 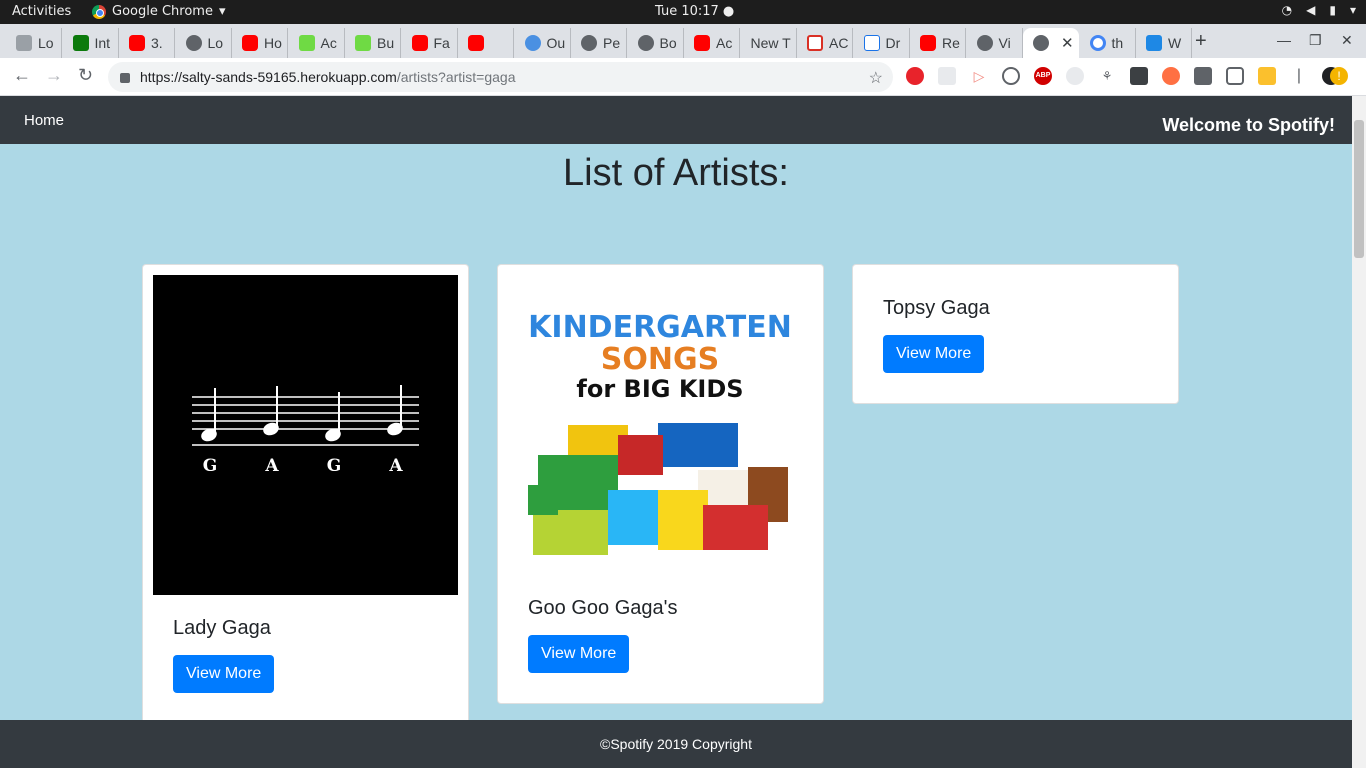 I want to click on browser-tab: ✕, so click(x=1051, y=43).